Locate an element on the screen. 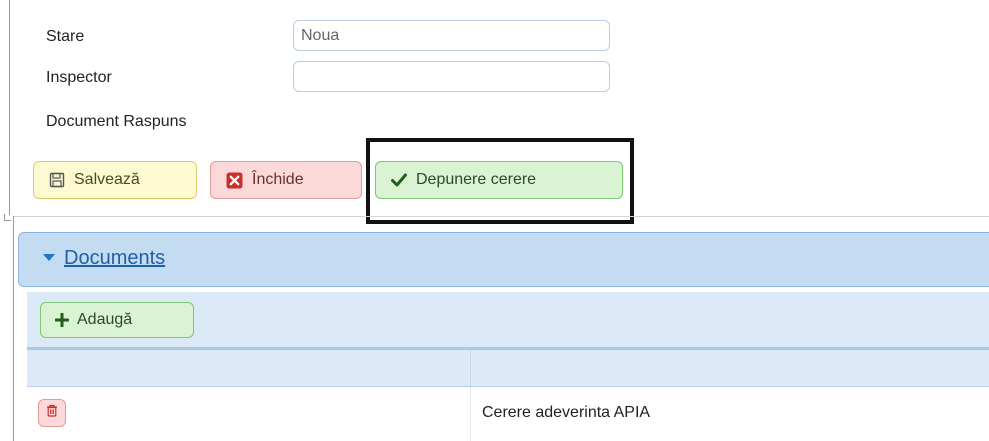 Image resolution: width=989 pixels, height=441 pixels. label-document-raspuns: Document Raspuns is located at coordinates (116, 121).